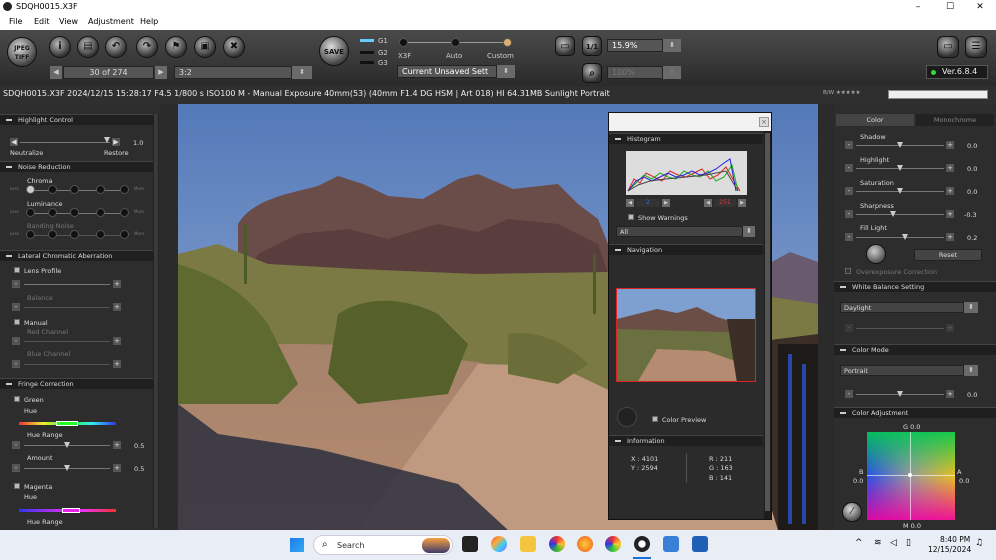 The width and height of the screenshot is (996, 560). I want to click on overexposure-checkbox, so click(848, 271).